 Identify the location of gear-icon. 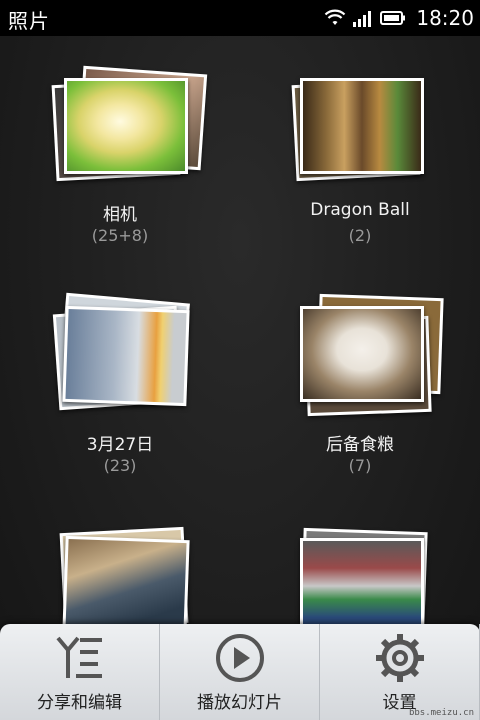
(399, 658).